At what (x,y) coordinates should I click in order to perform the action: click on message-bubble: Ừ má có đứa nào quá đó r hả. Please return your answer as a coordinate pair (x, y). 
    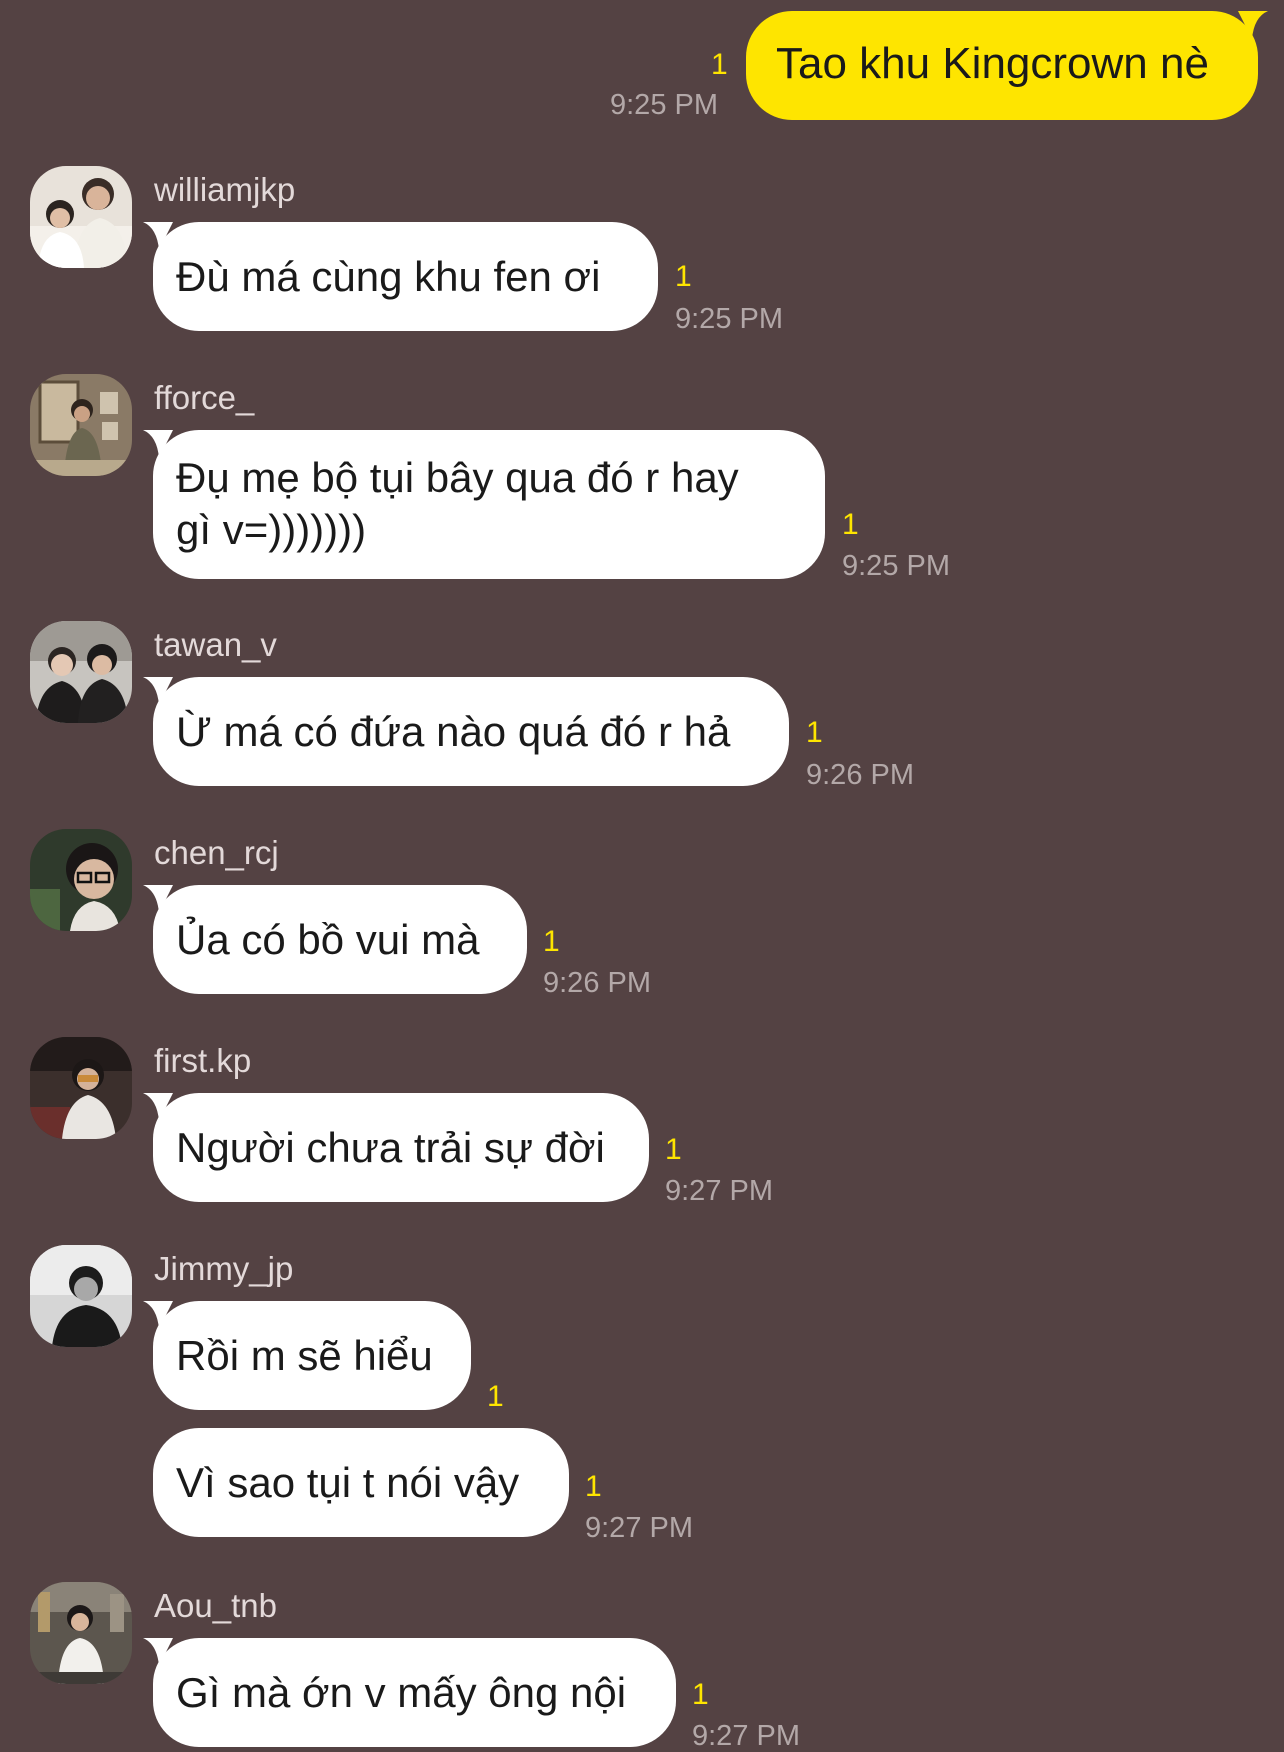
    Looking at the image, I should click on (466, 731).